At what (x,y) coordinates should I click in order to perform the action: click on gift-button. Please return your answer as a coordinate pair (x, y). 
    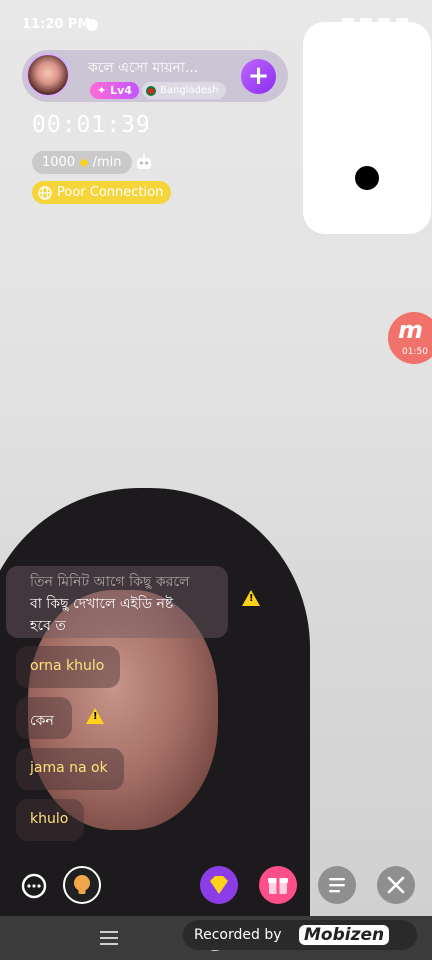
    Looking at the image, I should click on (278, 885).